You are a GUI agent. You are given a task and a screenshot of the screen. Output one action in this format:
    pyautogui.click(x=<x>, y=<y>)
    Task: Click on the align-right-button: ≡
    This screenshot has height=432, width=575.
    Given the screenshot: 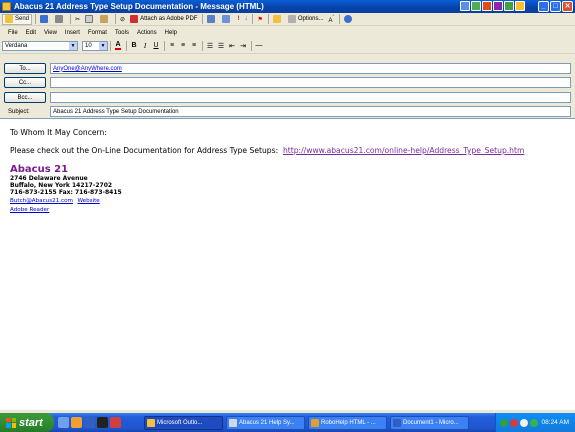 What is the action you would take?
    pyautogui.click(x=194, y=46)
    